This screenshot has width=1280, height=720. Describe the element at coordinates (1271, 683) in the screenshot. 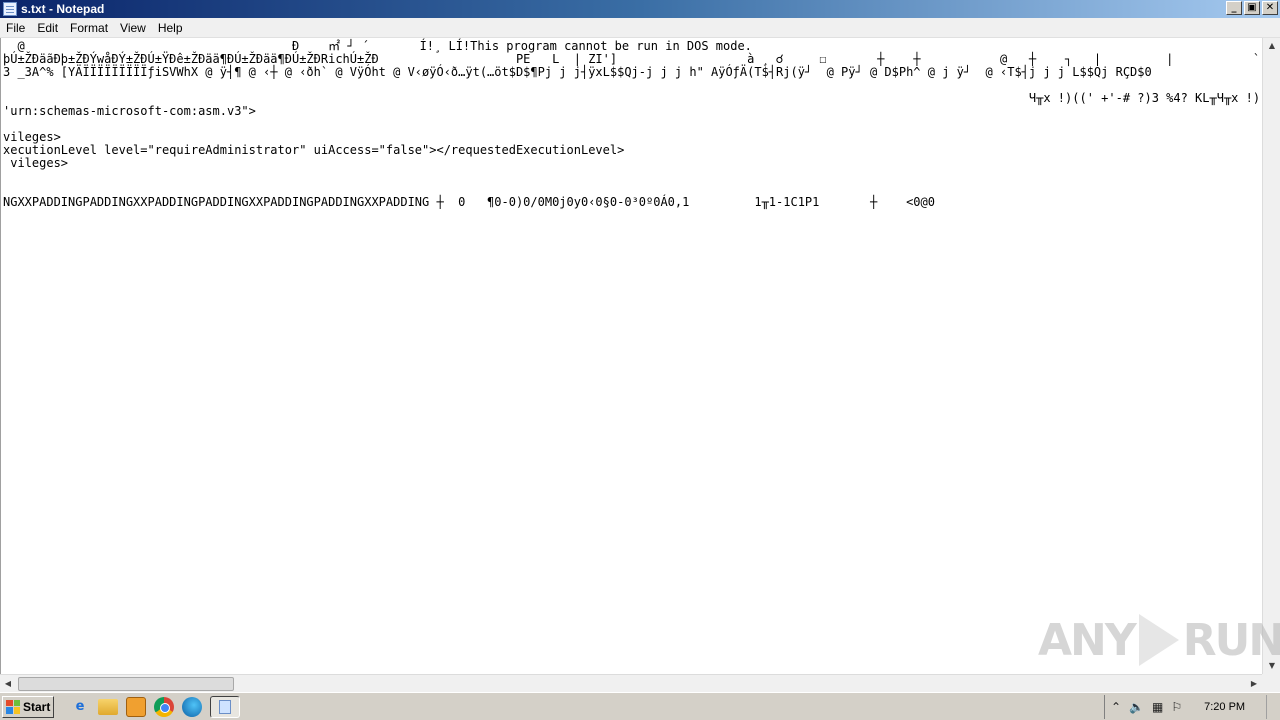

I see `size-grip` at that location.